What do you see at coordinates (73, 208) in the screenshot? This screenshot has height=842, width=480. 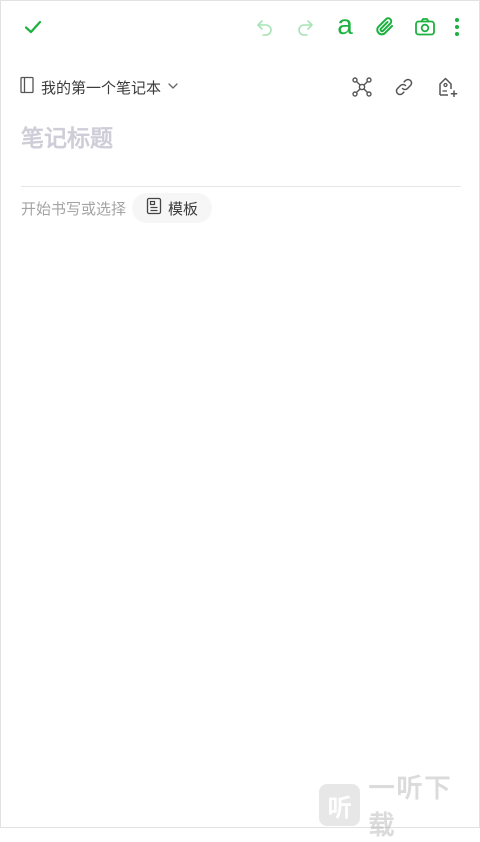 I see `editor-hint-text: 开始书写或选择` at bounding box center [73, 208].